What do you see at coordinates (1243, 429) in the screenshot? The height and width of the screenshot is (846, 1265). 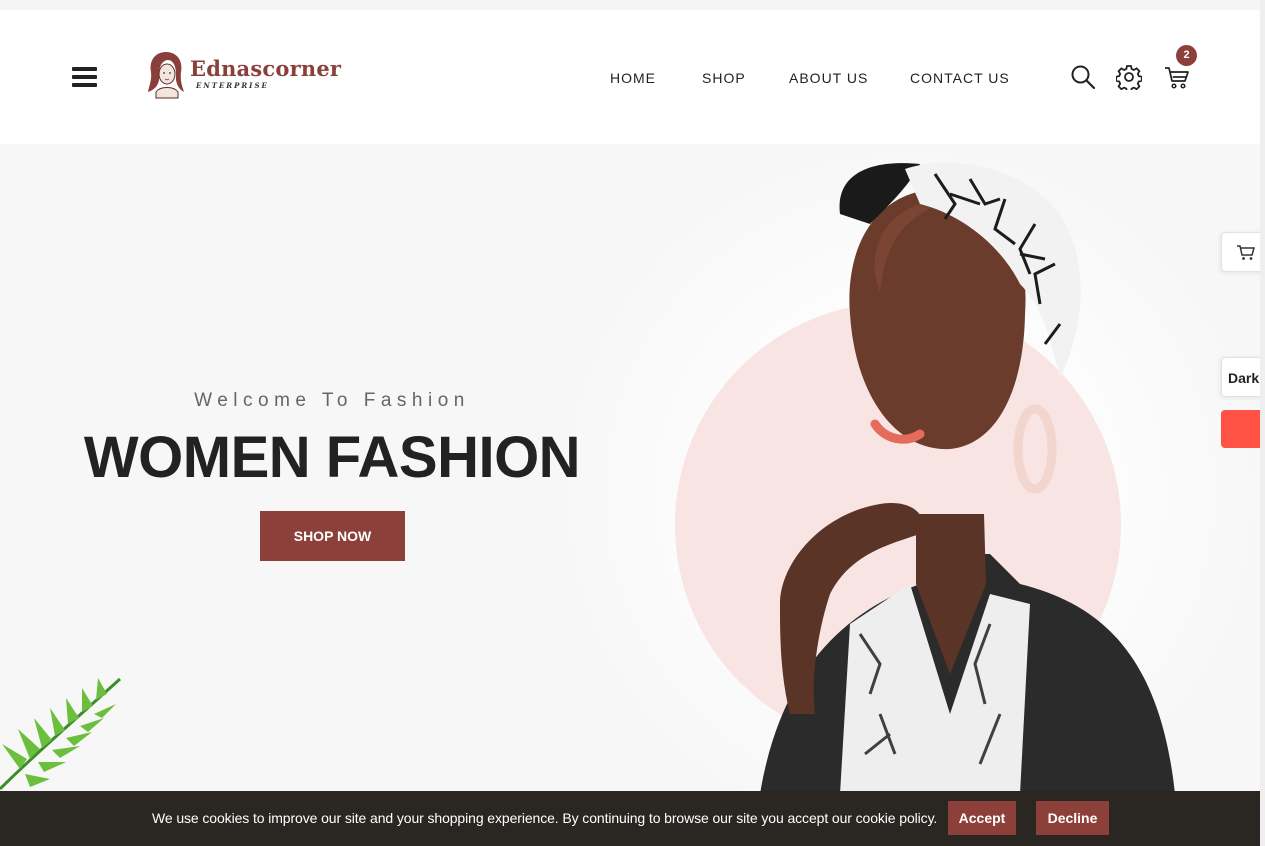 I see `side-accent-widget` at bounding box center [1243, 429].